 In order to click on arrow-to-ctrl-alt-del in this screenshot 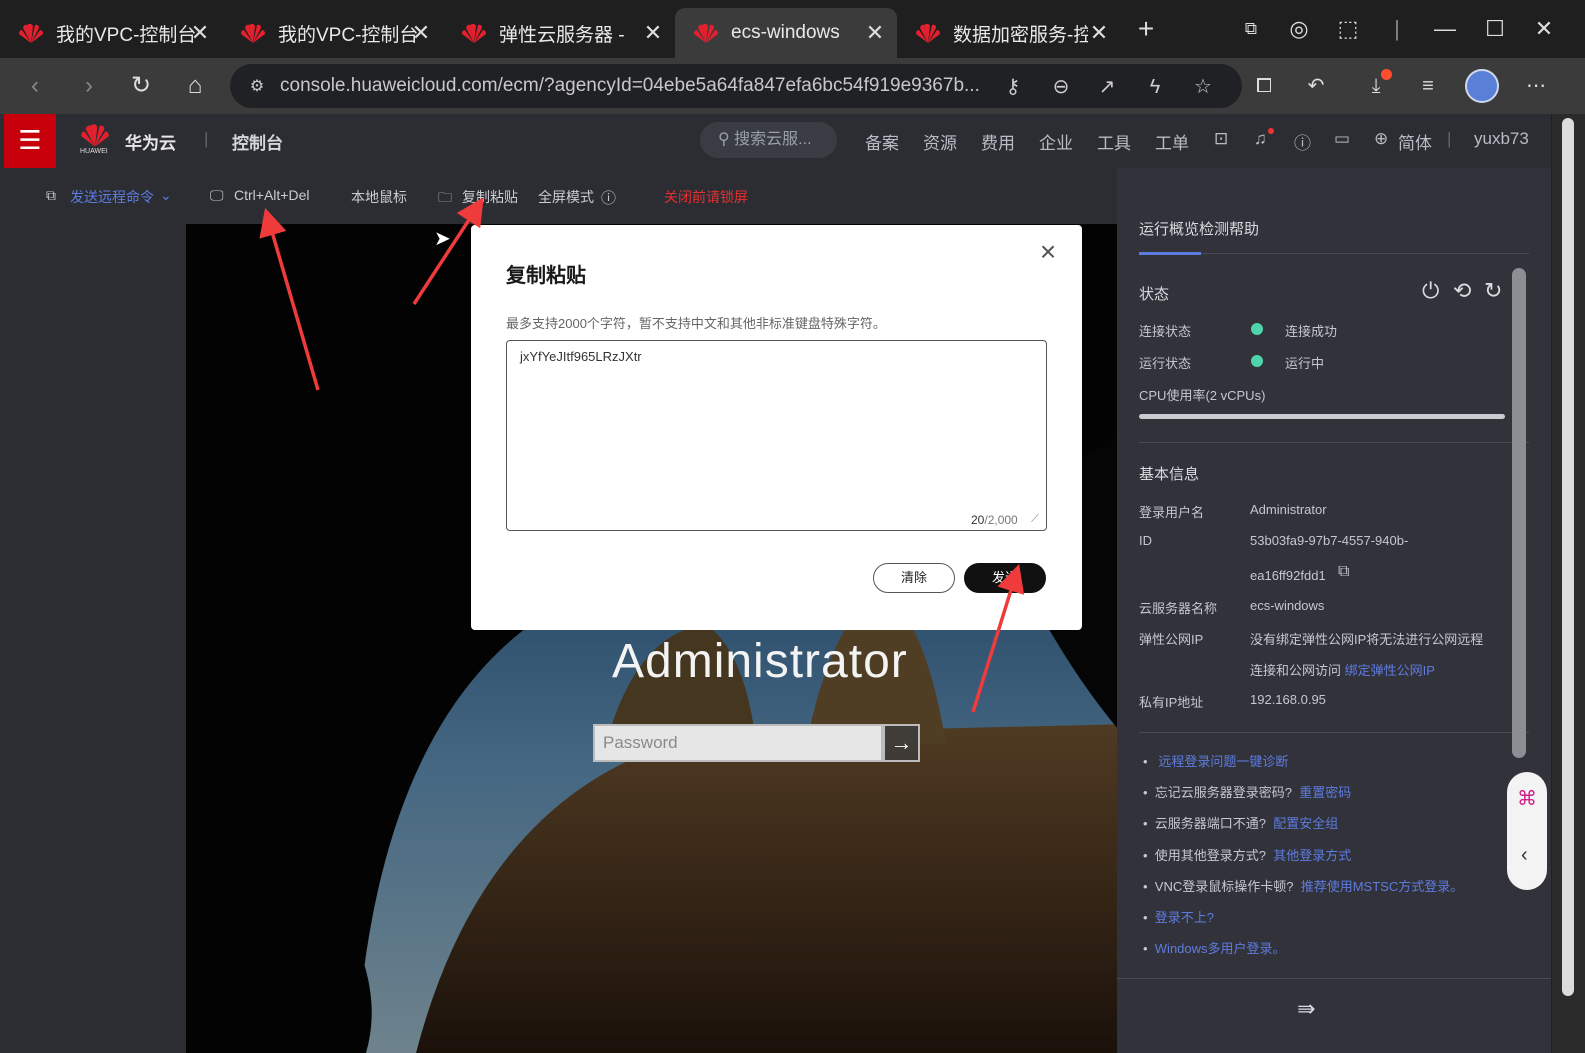, I will do `click(289, 299)`.